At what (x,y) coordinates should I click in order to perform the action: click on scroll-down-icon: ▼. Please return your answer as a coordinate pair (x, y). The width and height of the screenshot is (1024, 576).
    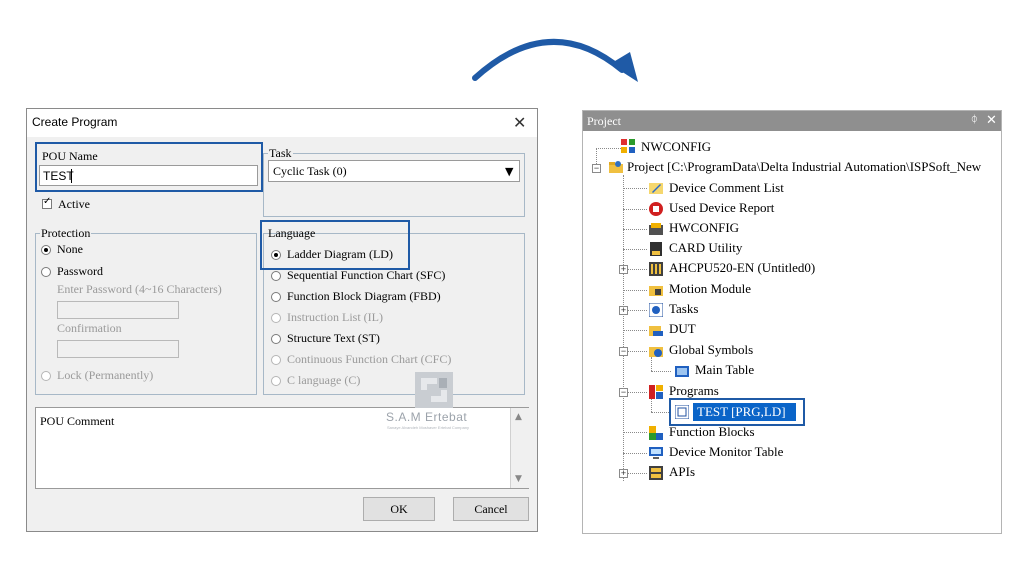
    Looking at the image, I should click on (518, 479).